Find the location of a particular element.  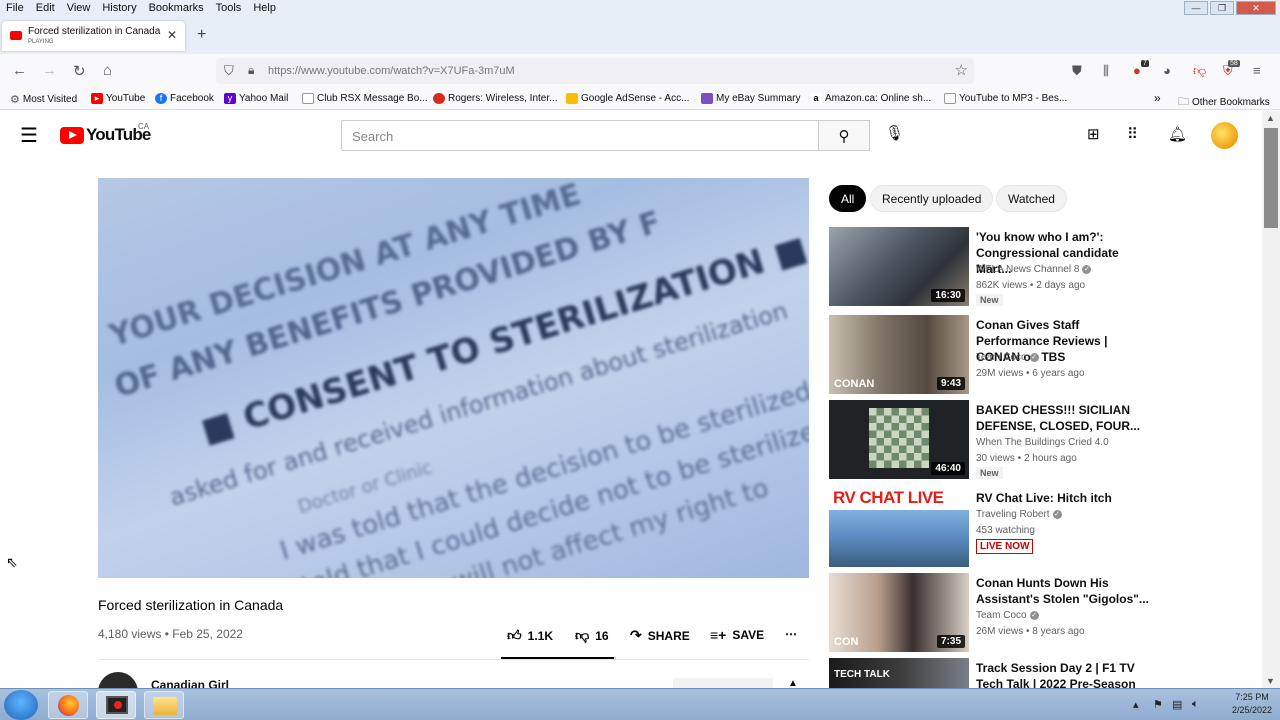

menu-history: History is located at coordinates (119, 8).